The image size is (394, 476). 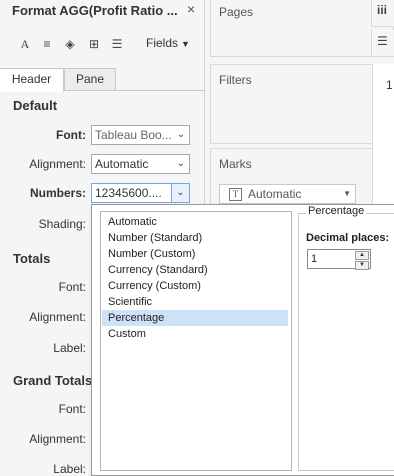 What do you see at coordinates (71, 135) in the screenshot?
I see `font-label: Font:` at bounding box center [71, 135].